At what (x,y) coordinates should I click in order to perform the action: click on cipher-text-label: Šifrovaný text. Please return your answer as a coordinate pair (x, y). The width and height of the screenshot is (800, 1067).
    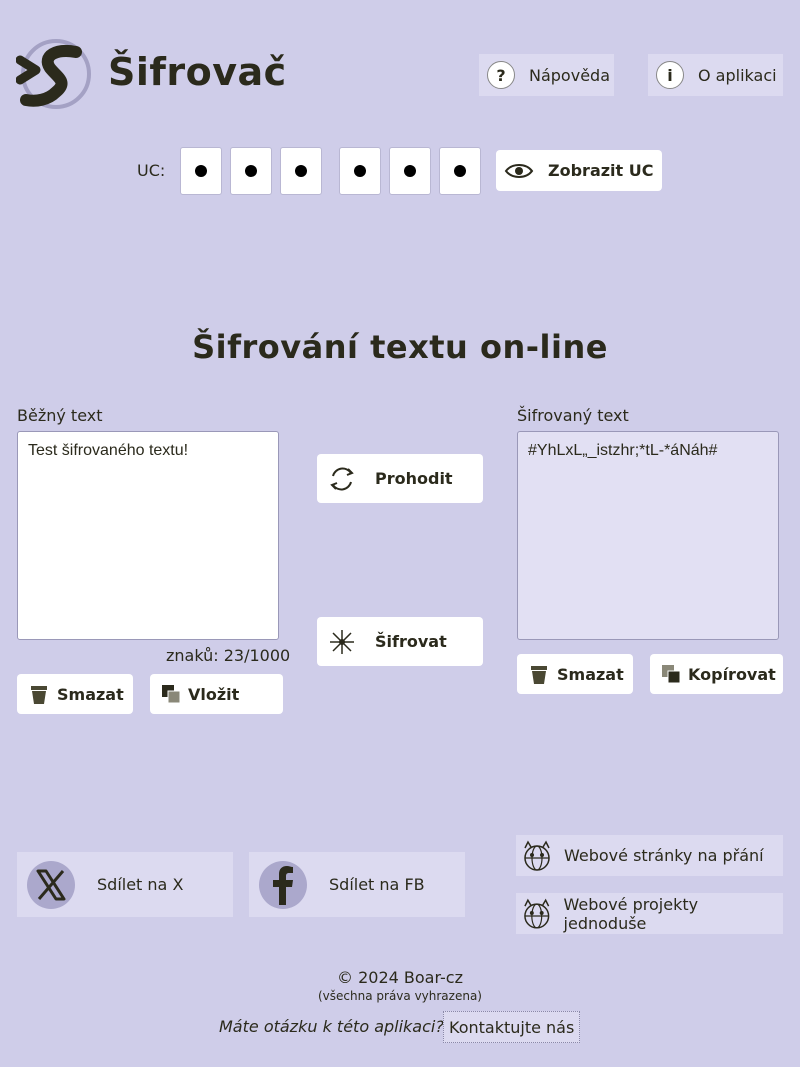
    Looking at the image, I should click on (573, 415).